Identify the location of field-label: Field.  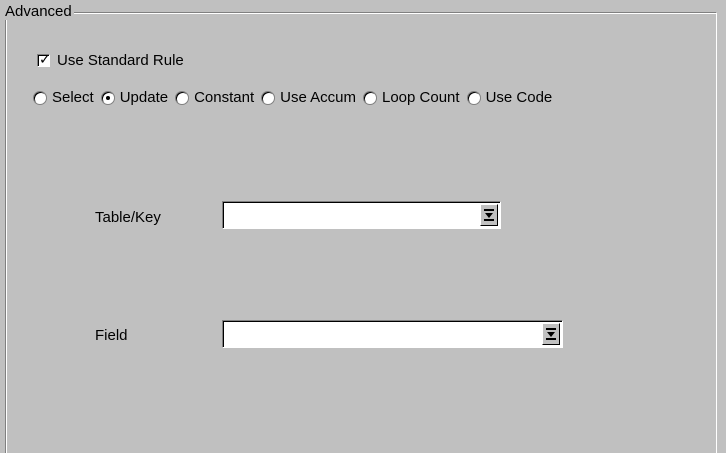
(111, 335).